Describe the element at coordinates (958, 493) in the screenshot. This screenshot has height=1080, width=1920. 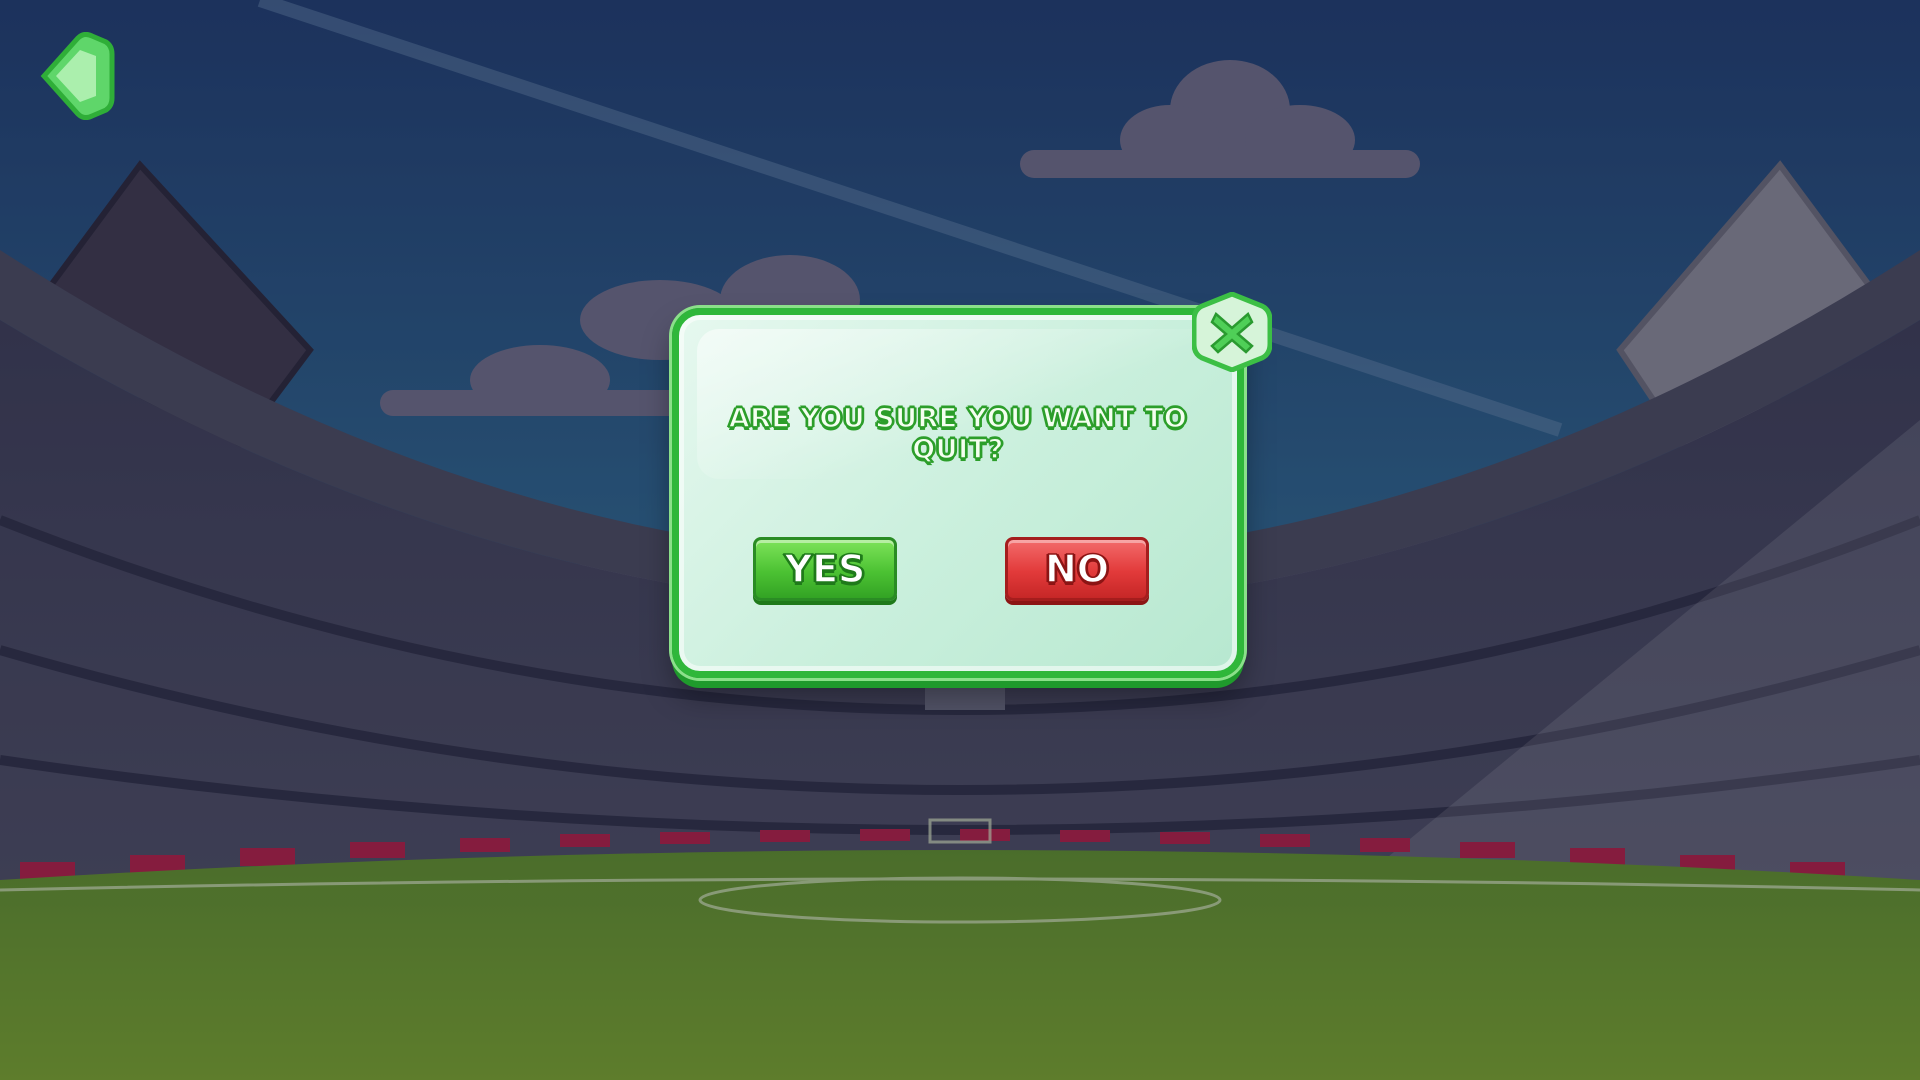
I see `quit-dialog: ARE YOU SURE YOU WANT TO QUIT? YES NO` at that location.